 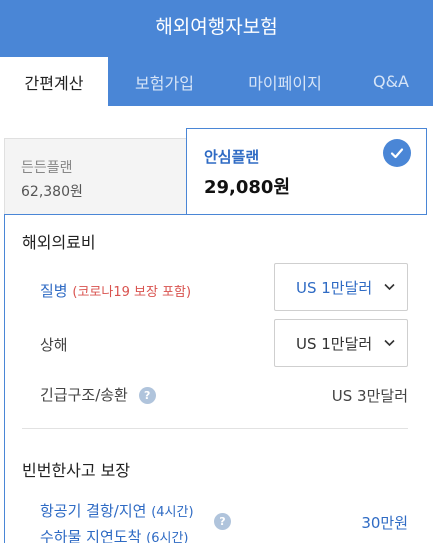 What do you see at coordinates (247, 187) in the screenshot?
I see `plan-price: 29,080원` at bounding box center [247, 187].